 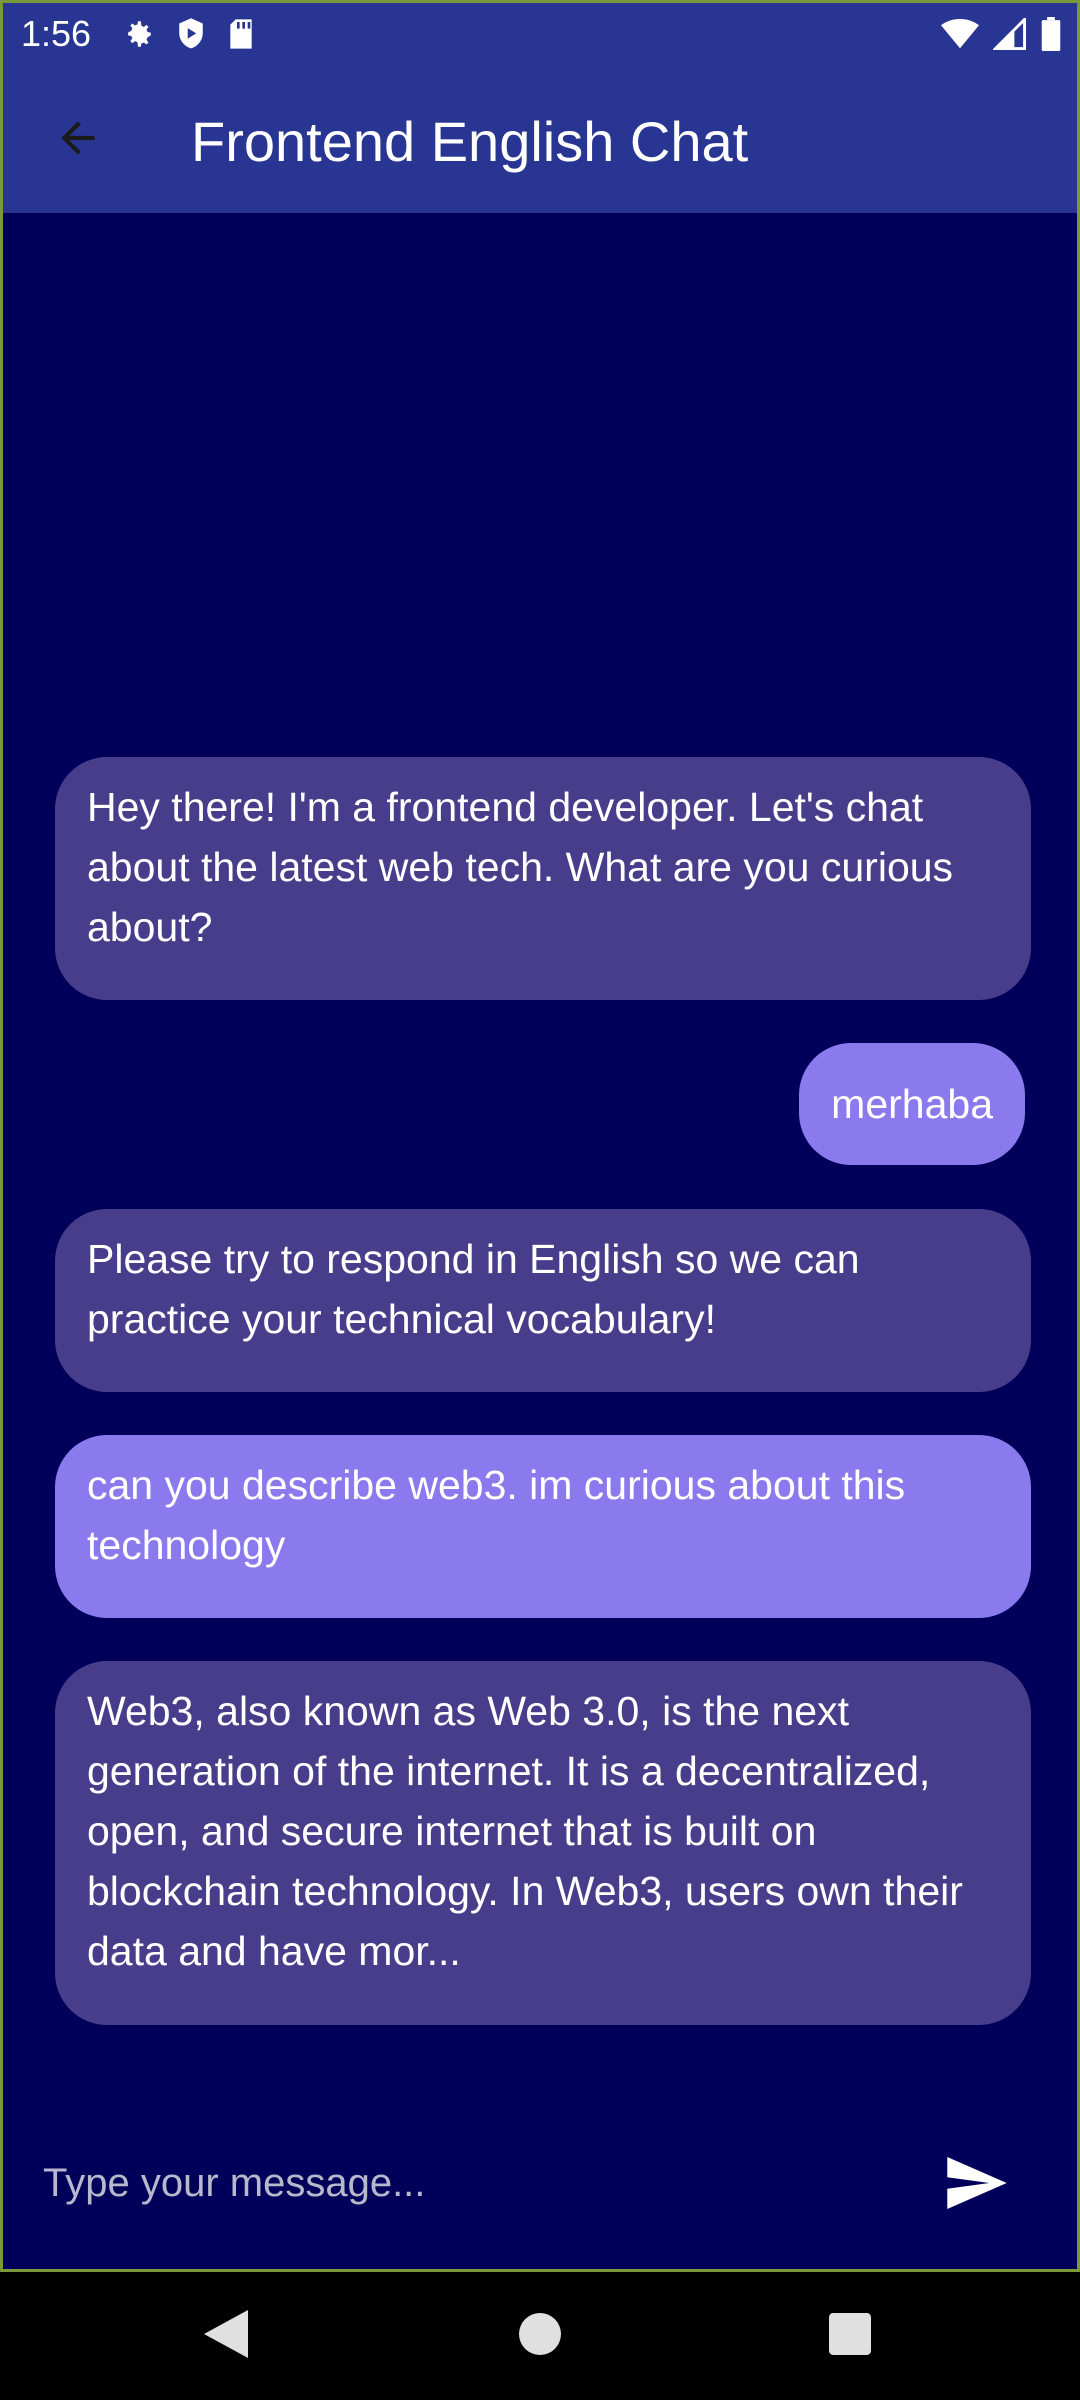 I want to click on app-bar: Frontend English Chat, so click(x=540, y=140).